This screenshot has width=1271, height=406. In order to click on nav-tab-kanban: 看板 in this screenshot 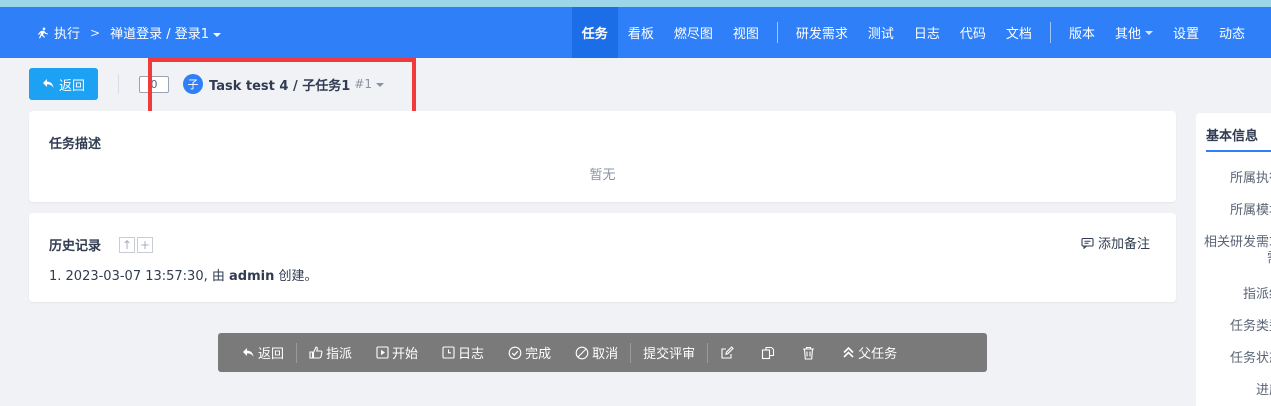, I will do `click(641, 32)`.